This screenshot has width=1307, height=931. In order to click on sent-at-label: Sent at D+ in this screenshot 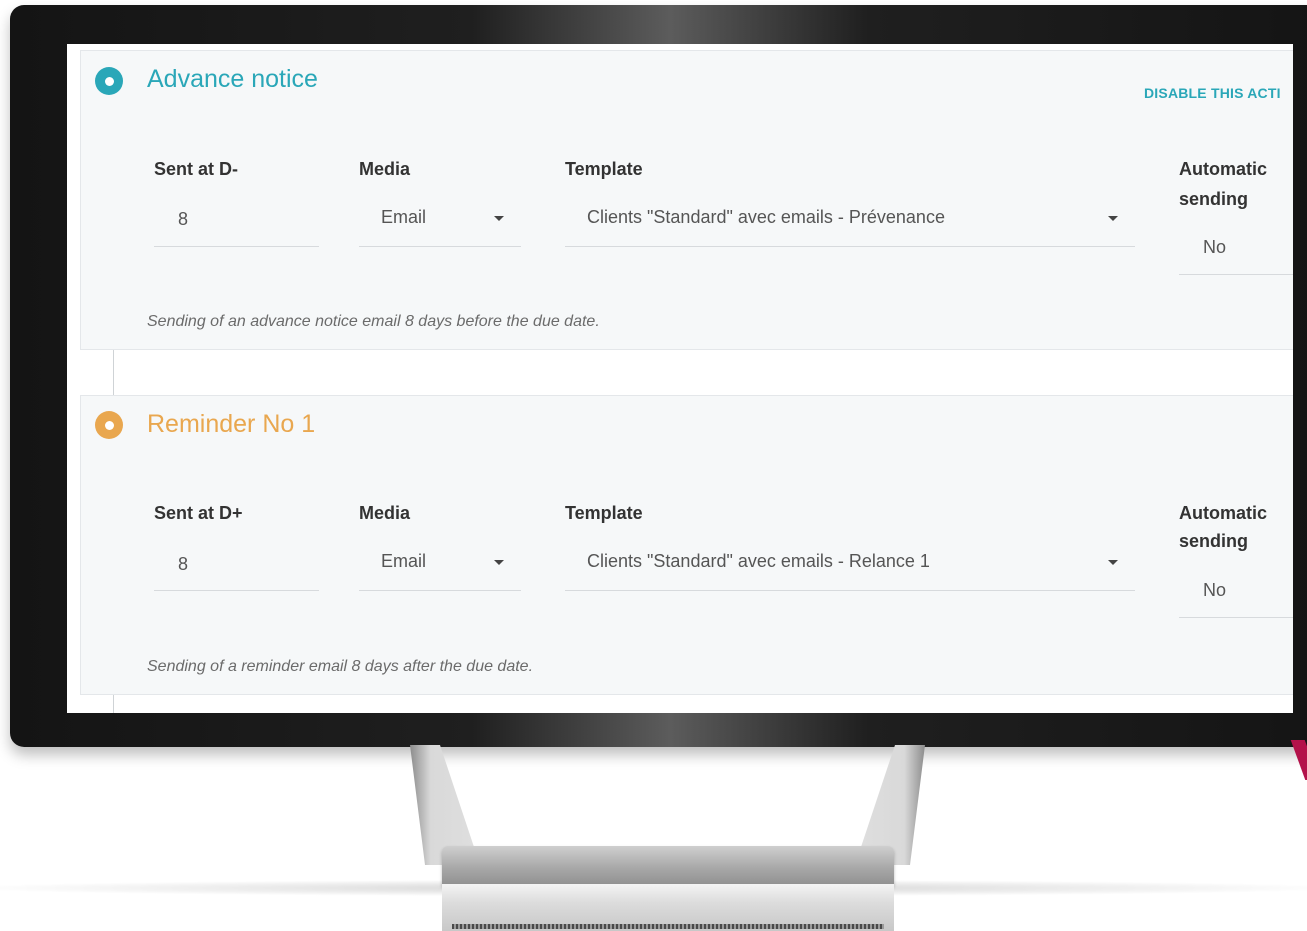, I will do `click(198, 513)`.